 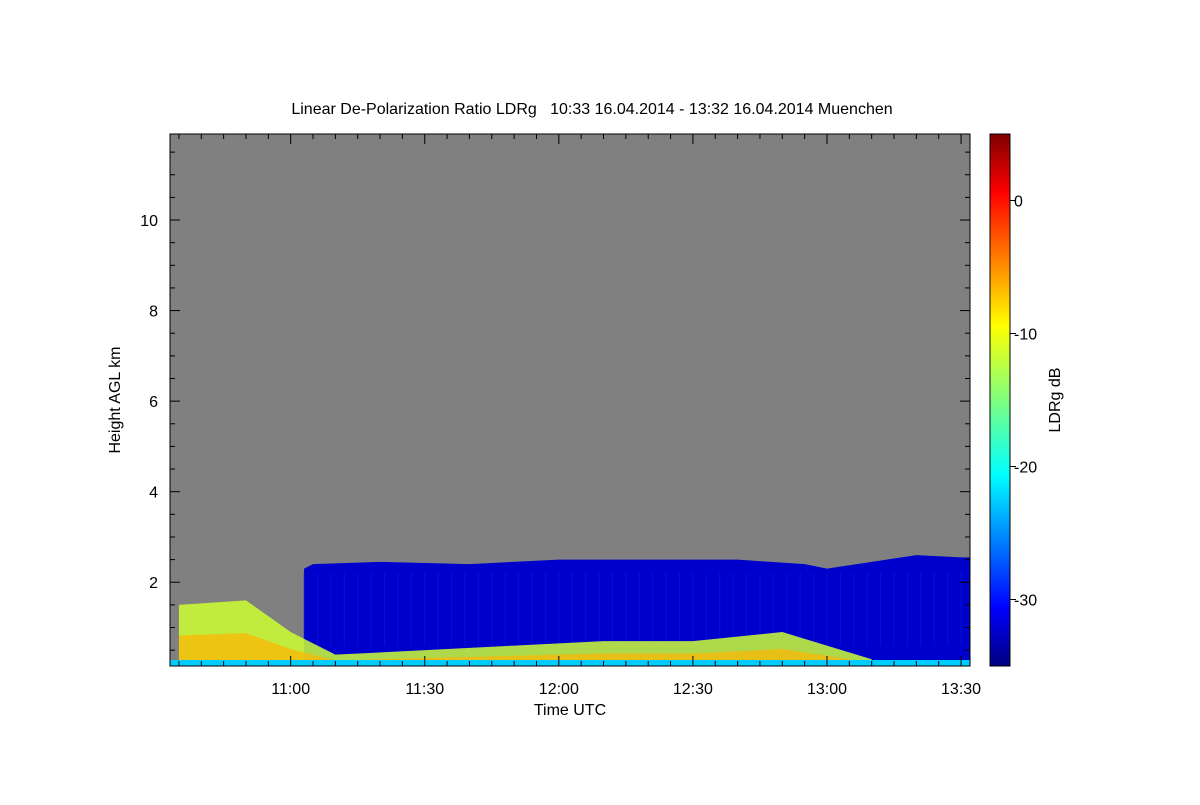 I want to click on y-axis-label: Height AGL km, so click(x=115, y=399).